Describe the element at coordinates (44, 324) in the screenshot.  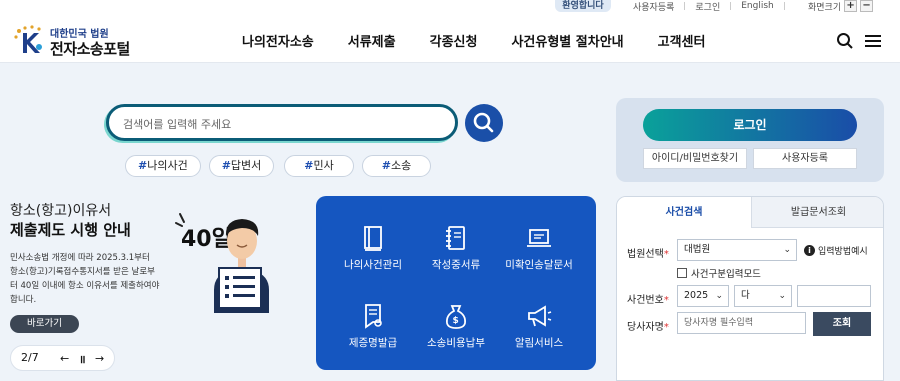
I see `more-button: 바로가기` at that location.